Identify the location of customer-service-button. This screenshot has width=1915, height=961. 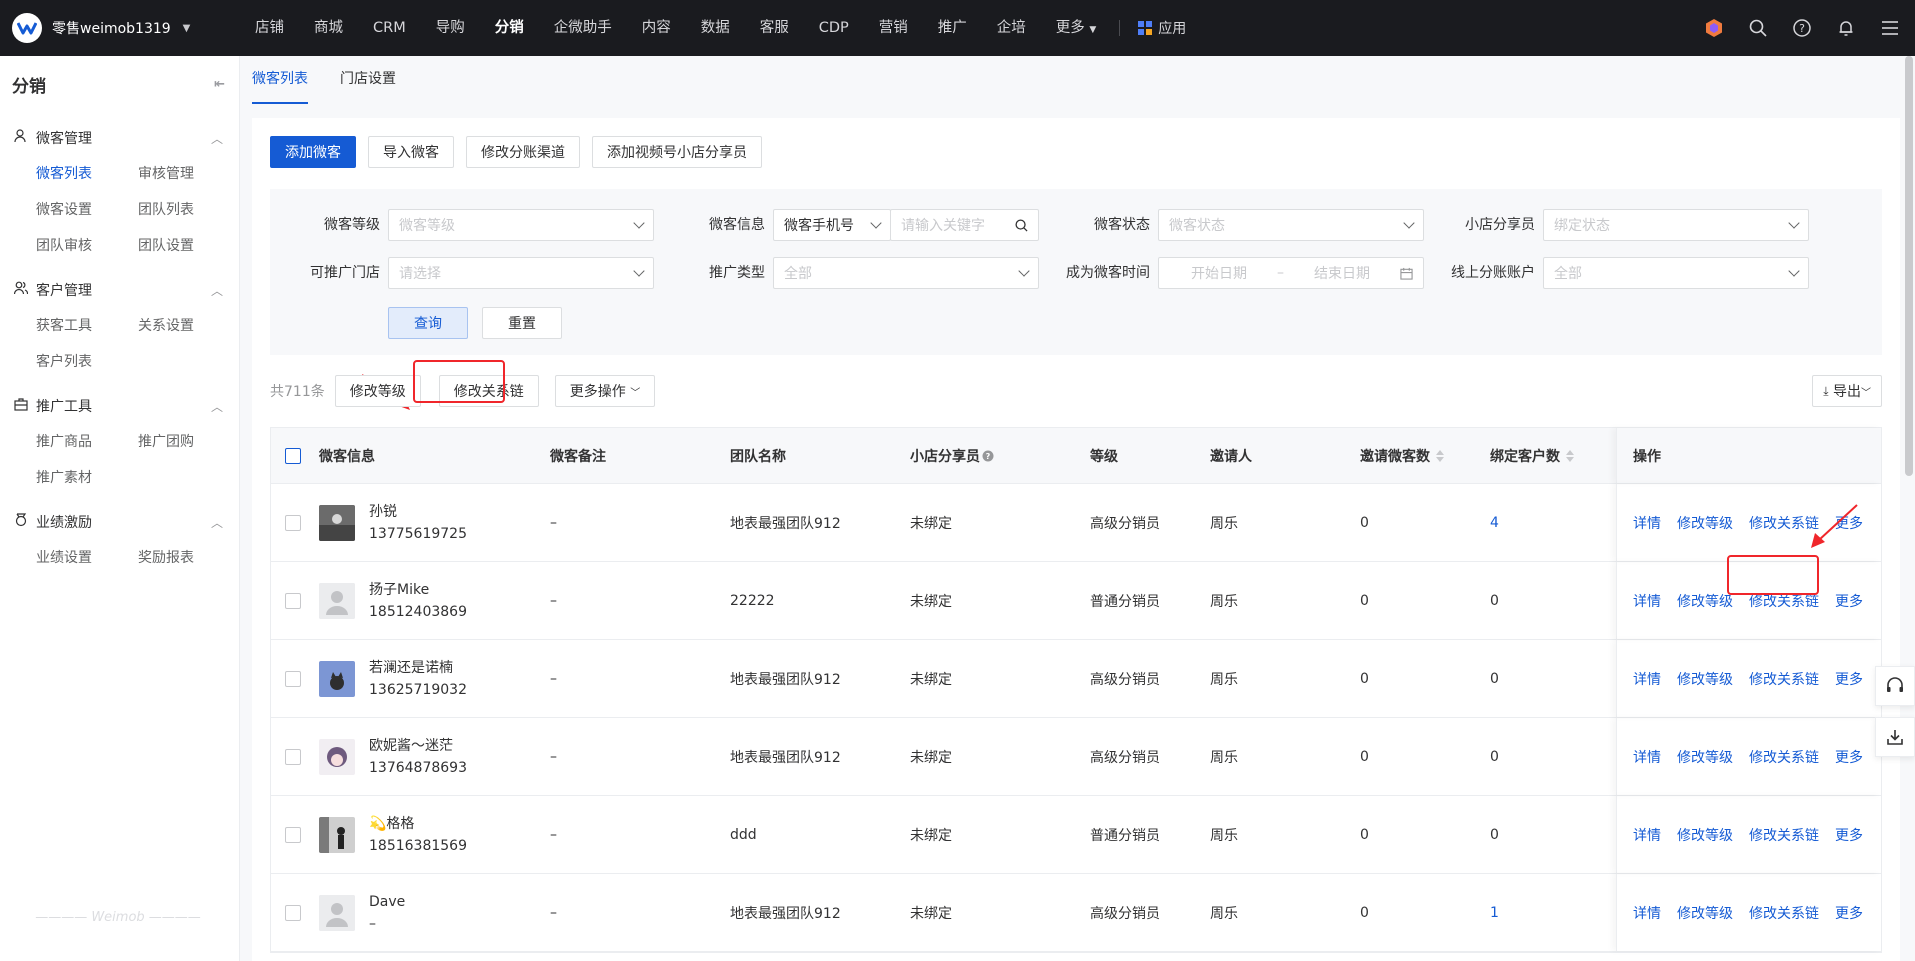
(1895, 686).